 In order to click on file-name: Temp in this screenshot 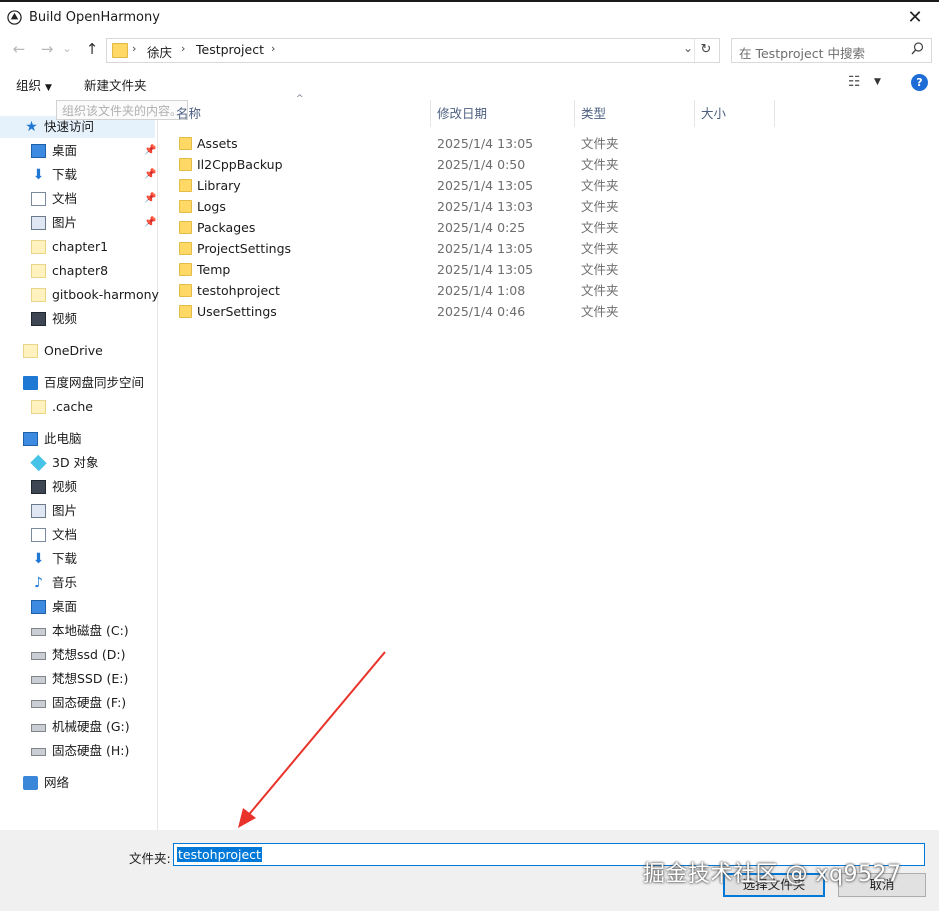, I will do `click(214, 269)`.